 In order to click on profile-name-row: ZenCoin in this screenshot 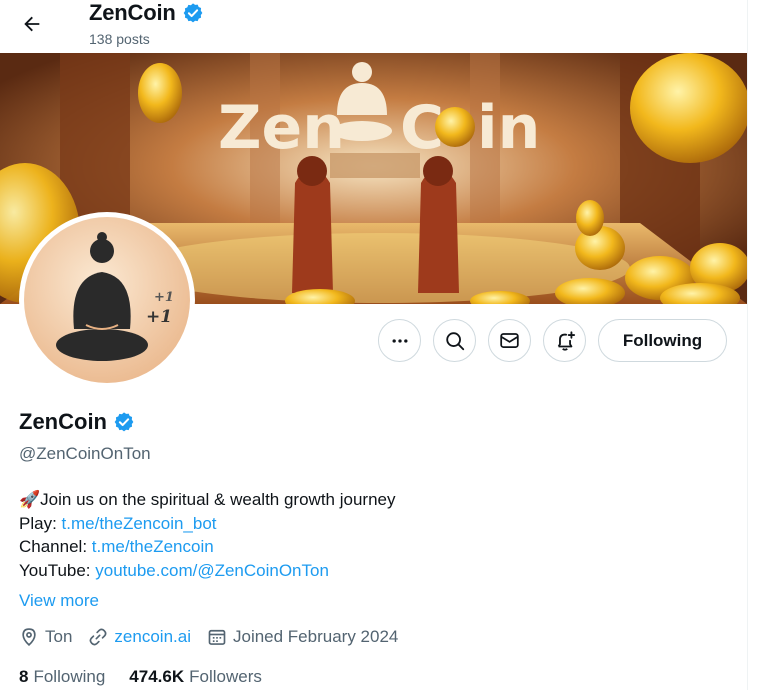, I will do `click(77, 422)`.